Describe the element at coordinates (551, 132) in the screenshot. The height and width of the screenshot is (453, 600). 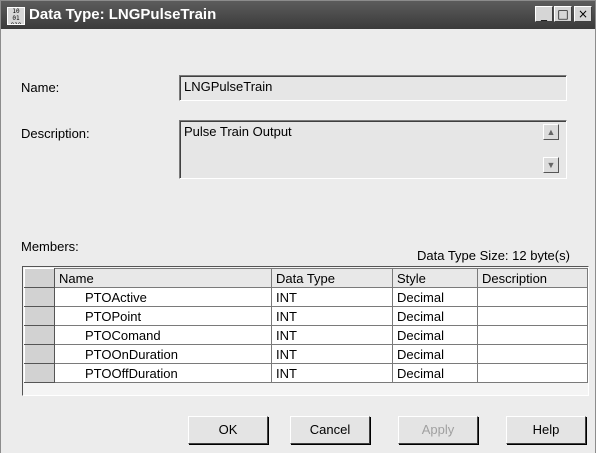
I see `scroll-up-icon: ▲` at that location.